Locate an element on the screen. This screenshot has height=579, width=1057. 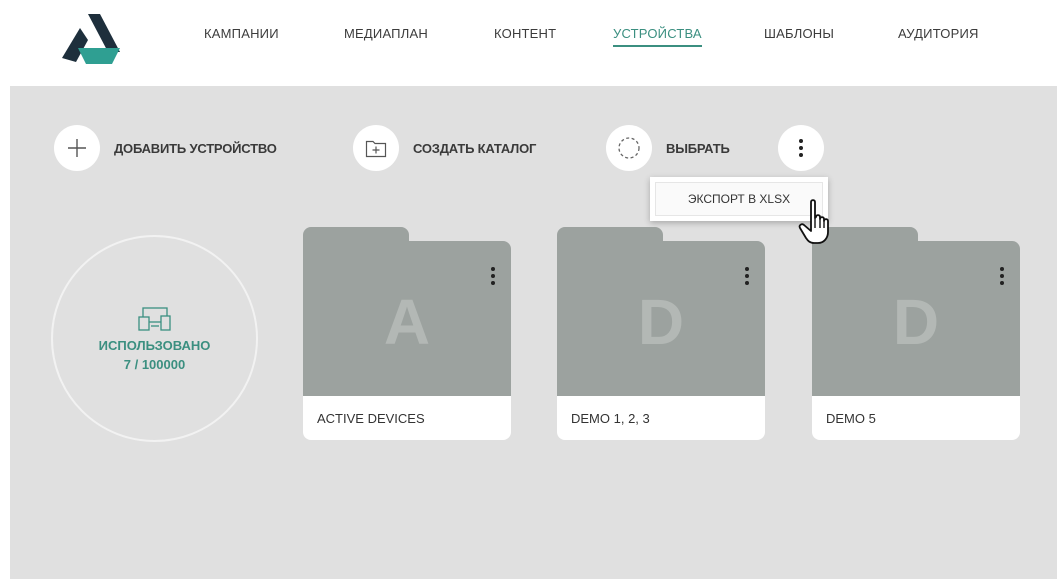
select-button: ВЫБРАТЬ is located at coordinates (668, 148).